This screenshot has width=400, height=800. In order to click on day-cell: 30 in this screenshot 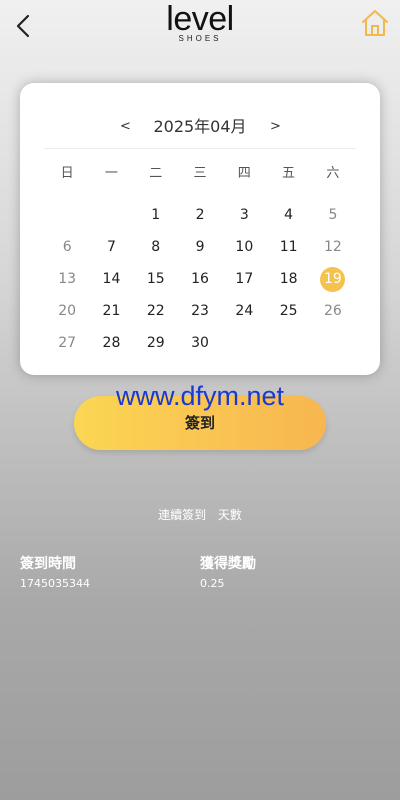, I will do `click(200, 343)`.